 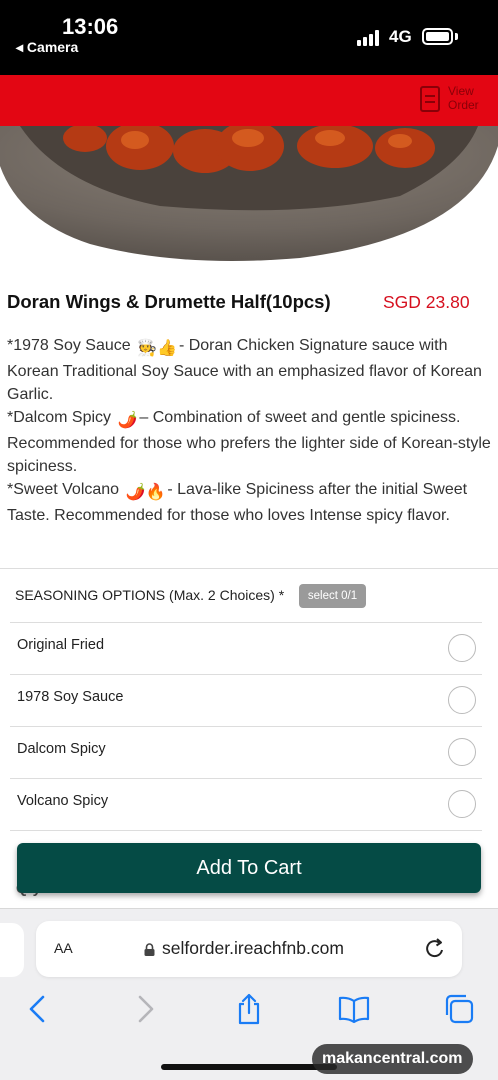 What do you see at coordinates (63, 948) in the screenshot?
I see `reader-settings-button: AA` at bounding box center [63, 948].